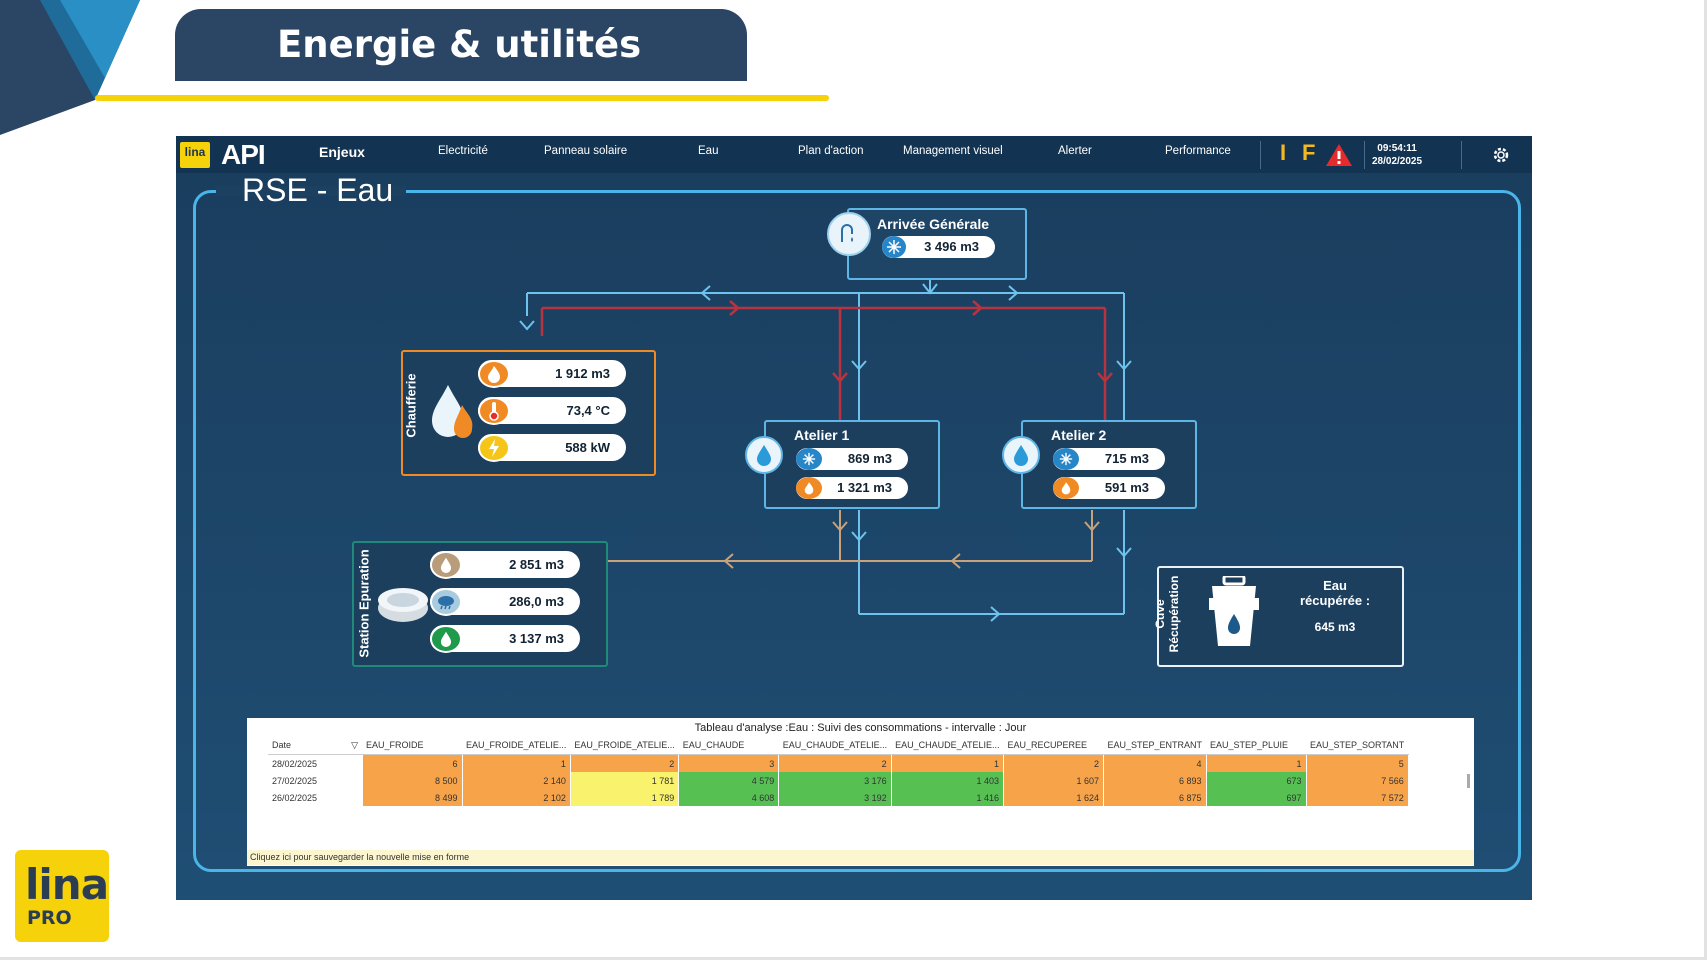 This screenshot has height=960, width=1707. I want to click on table-cell: 8 500, so click(412, 780).